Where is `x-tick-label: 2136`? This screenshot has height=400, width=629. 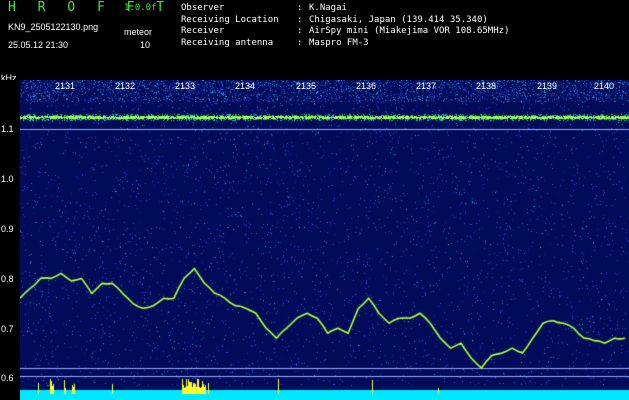 x-tick-label: 2136 is located at coordinates (366, 86).